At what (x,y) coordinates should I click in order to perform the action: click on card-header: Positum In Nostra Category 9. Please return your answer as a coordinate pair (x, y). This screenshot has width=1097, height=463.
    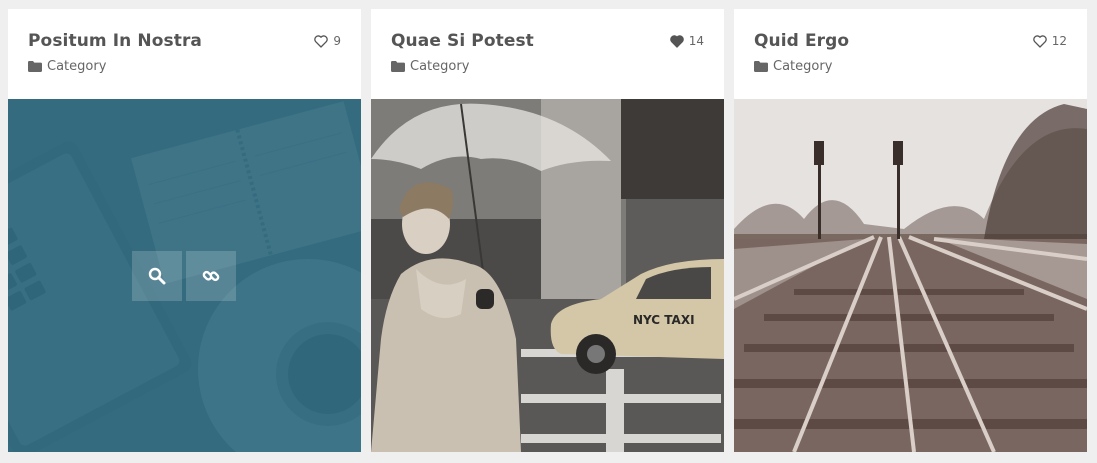
    Looking at the image, I should click on (184, 54).